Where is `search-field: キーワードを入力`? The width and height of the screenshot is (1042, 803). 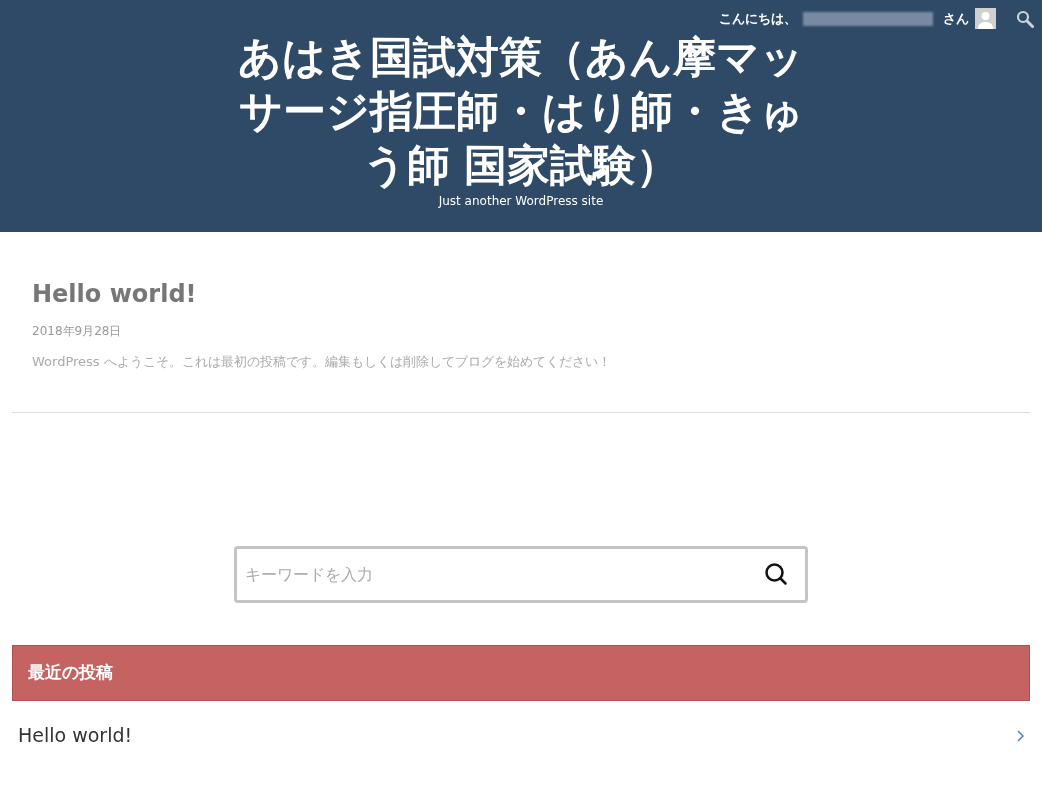 search-field: キーワードを入力 is located at coordinates (521, 574).